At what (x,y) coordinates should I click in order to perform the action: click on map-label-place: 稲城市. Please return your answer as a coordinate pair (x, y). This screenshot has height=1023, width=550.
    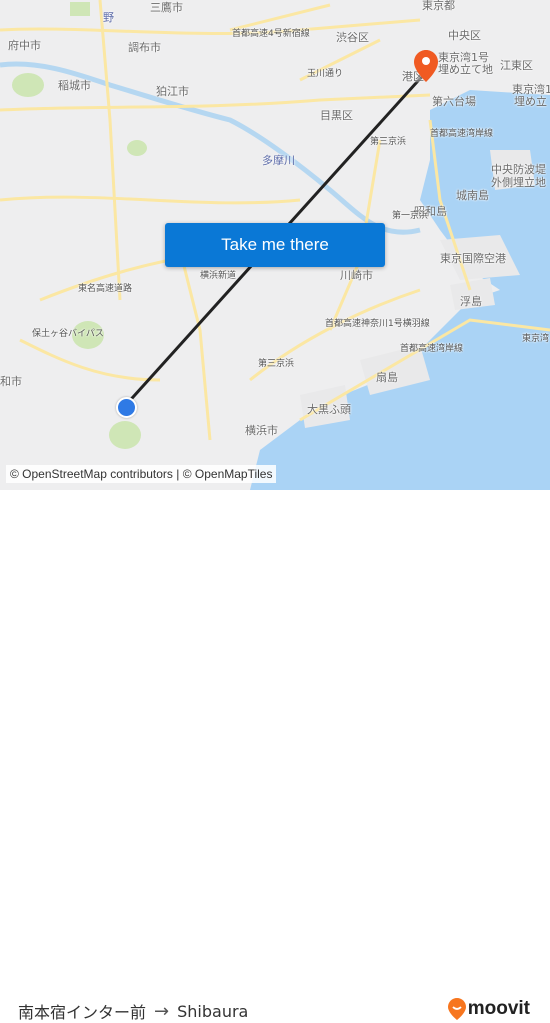
    Looking at the image, I should click on (74, 85).